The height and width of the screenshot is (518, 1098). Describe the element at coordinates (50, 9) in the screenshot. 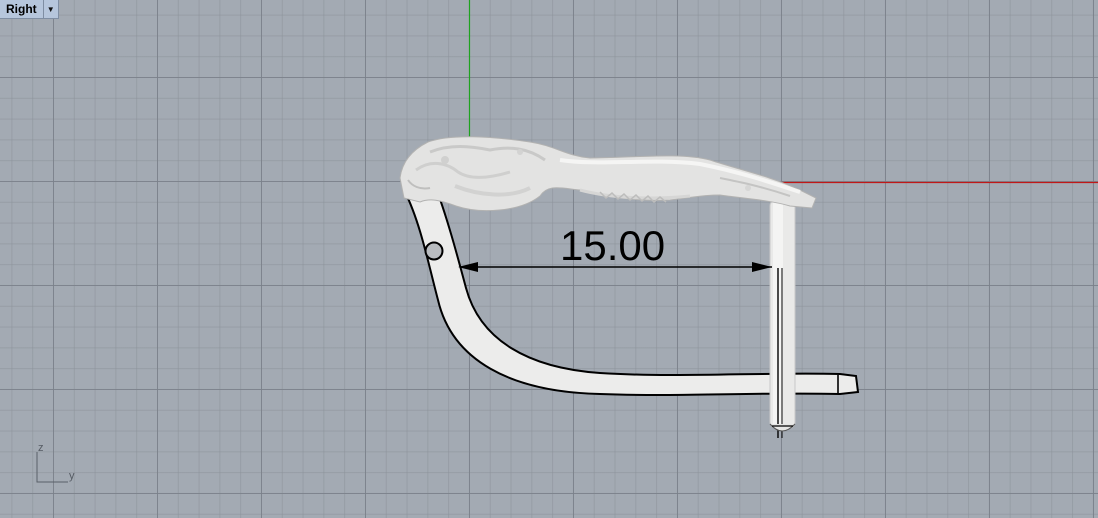

I see `triangle-down-icon: ▼` at that location.